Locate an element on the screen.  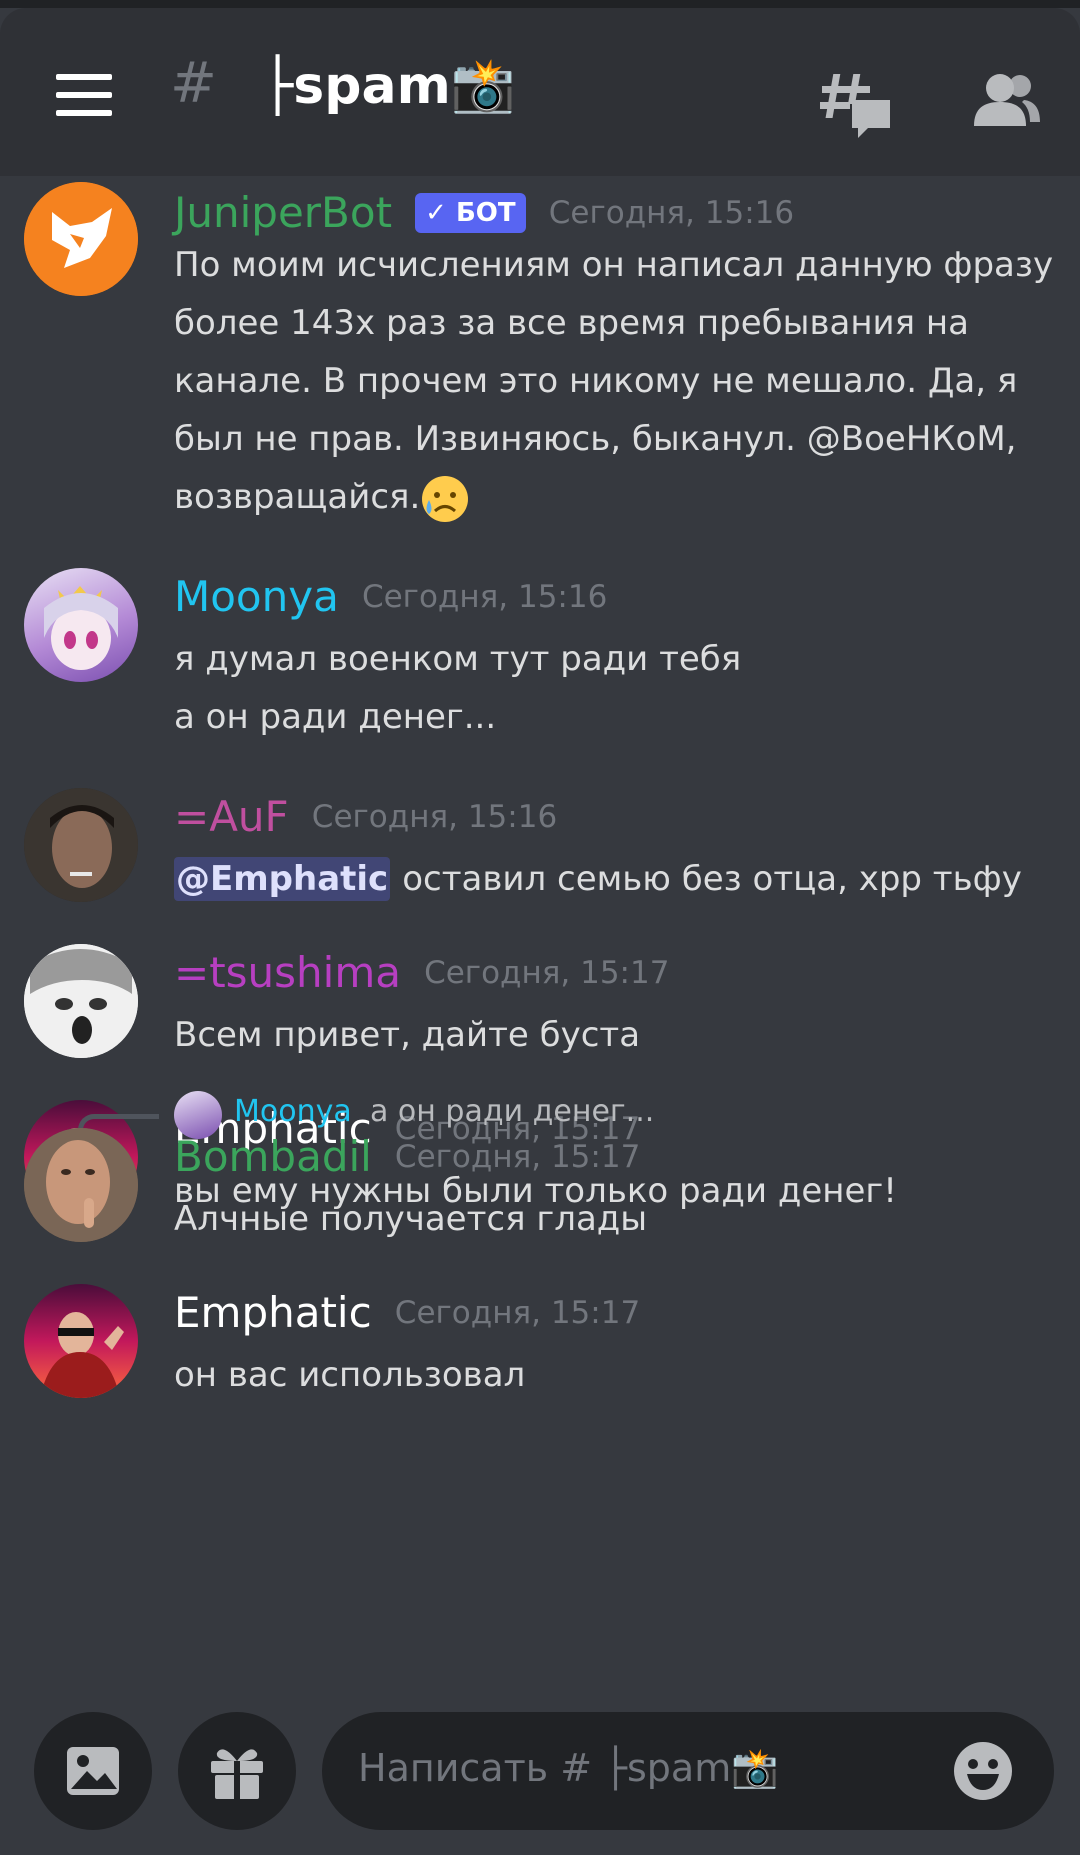
message-content: Всем привет, дайте буста is located at coordinates (614, 1035).